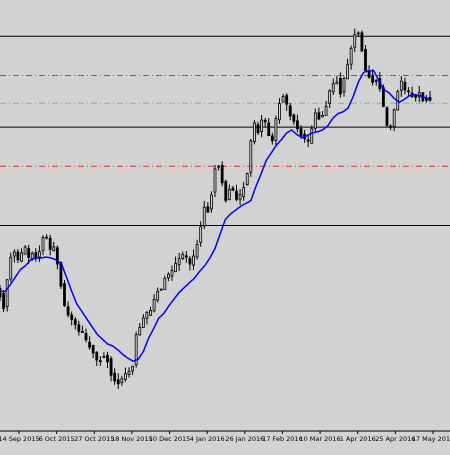 The height and width of the screenshot is (455, 450). Describe the element at coordinates (431, 439) in the screenshot. I see `x-tick-label: 17 May 2016` at that location.